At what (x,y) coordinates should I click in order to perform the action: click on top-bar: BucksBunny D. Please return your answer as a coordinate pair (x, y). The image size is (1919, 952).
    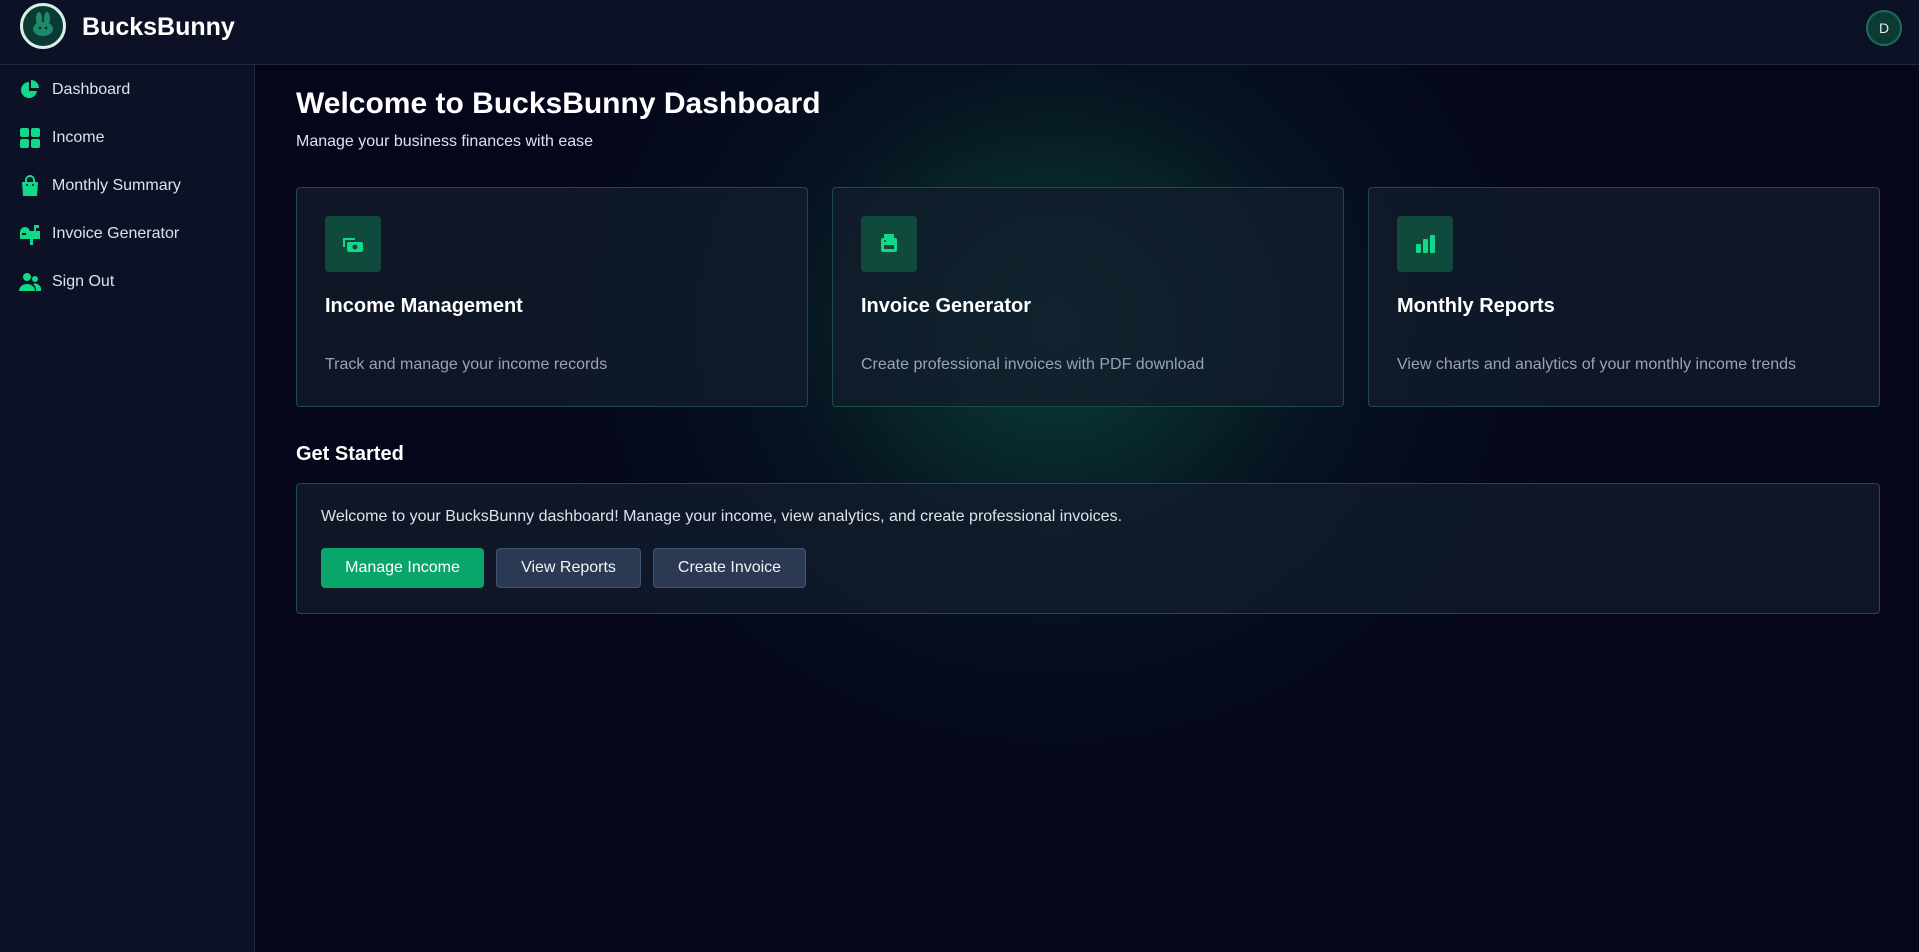
    Looking at the image, I should click on (959, 32).